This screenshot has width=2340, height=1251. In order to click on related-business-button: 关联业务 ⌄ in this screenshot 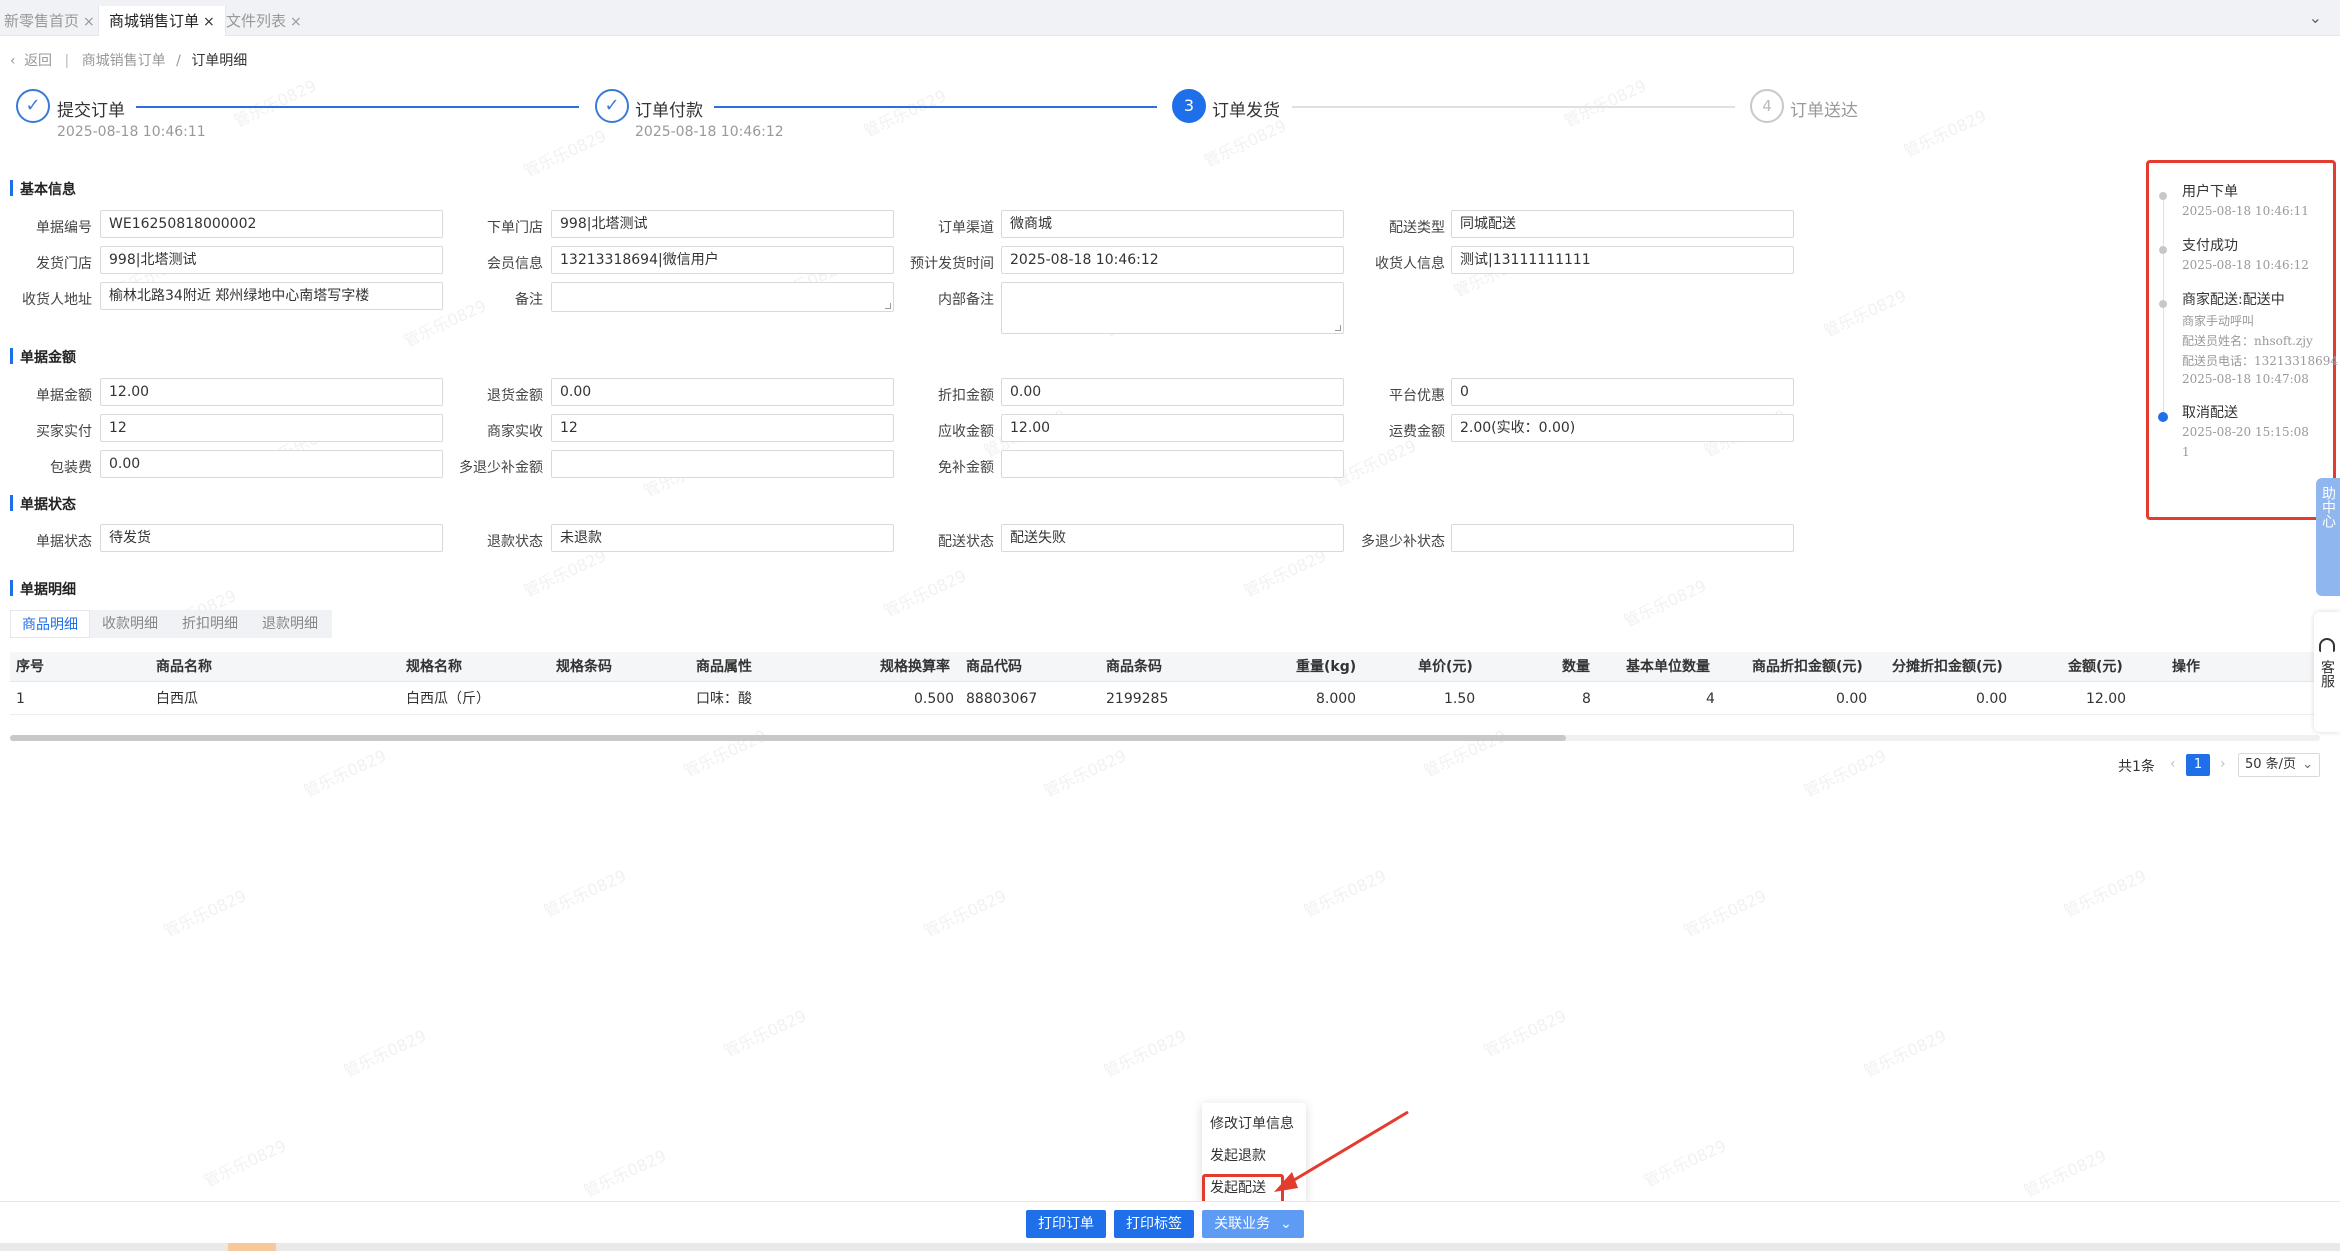, I will do `click(1253, 1224)`.